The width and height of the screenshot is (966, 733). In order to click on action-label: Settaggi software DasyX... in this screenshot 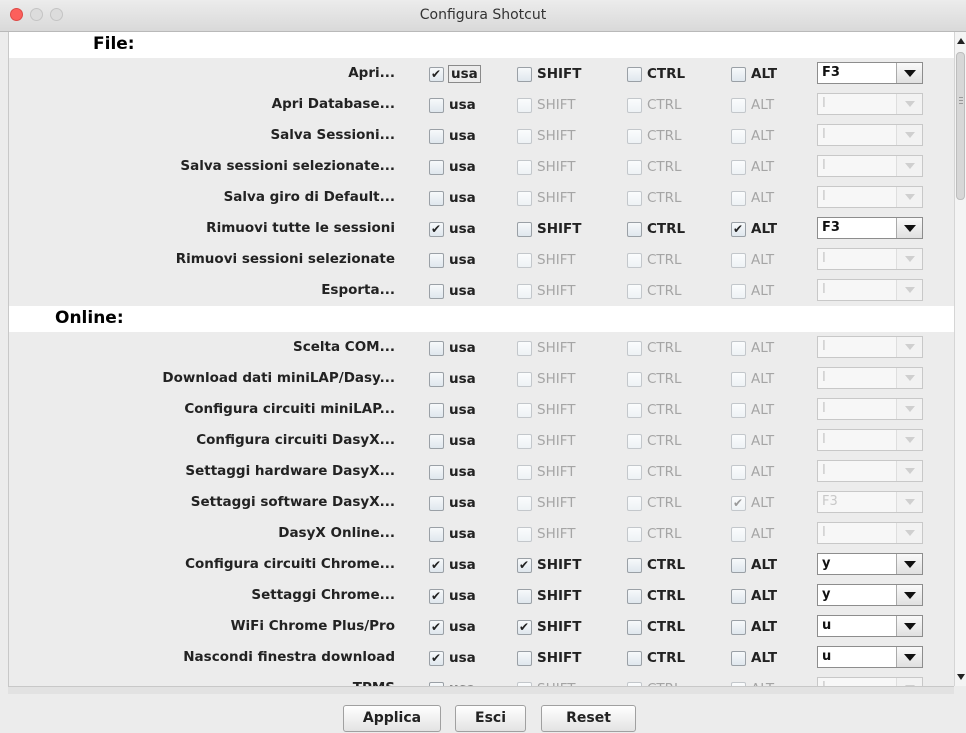, I will do `click(292, 502)`.